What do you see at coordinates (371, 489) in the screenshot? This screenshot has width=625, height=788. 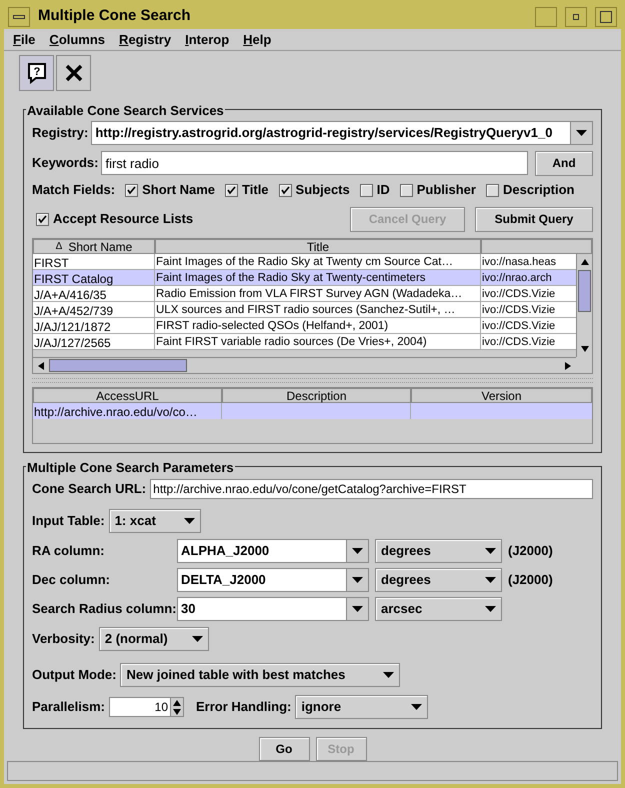 I see `url-field: http://archive.nrao.edu/vo/cone/getCatalog?archive=FIRST` at bounding box center [371, 489].